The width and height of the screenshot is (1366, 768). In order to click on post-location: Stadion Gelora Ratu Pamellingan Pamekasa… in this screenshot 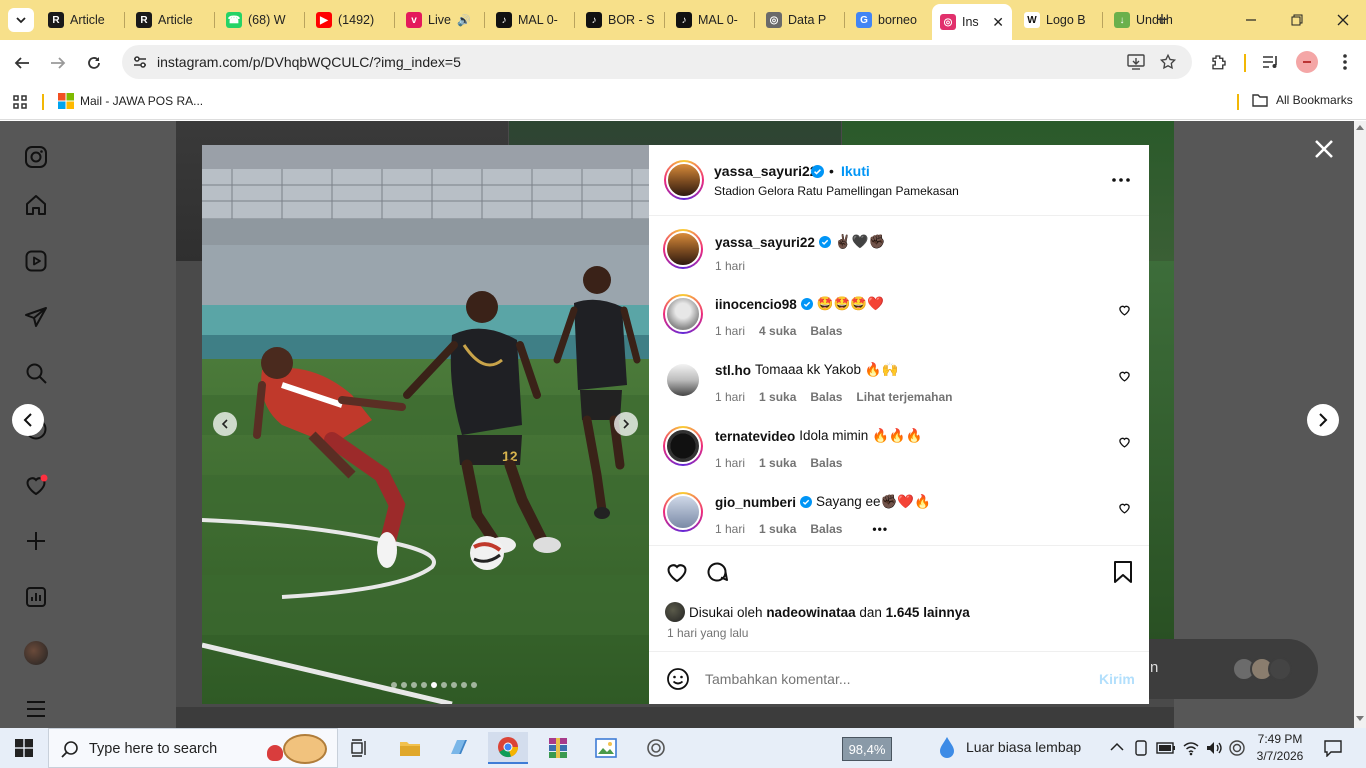, I will do `click(836, 191)`.